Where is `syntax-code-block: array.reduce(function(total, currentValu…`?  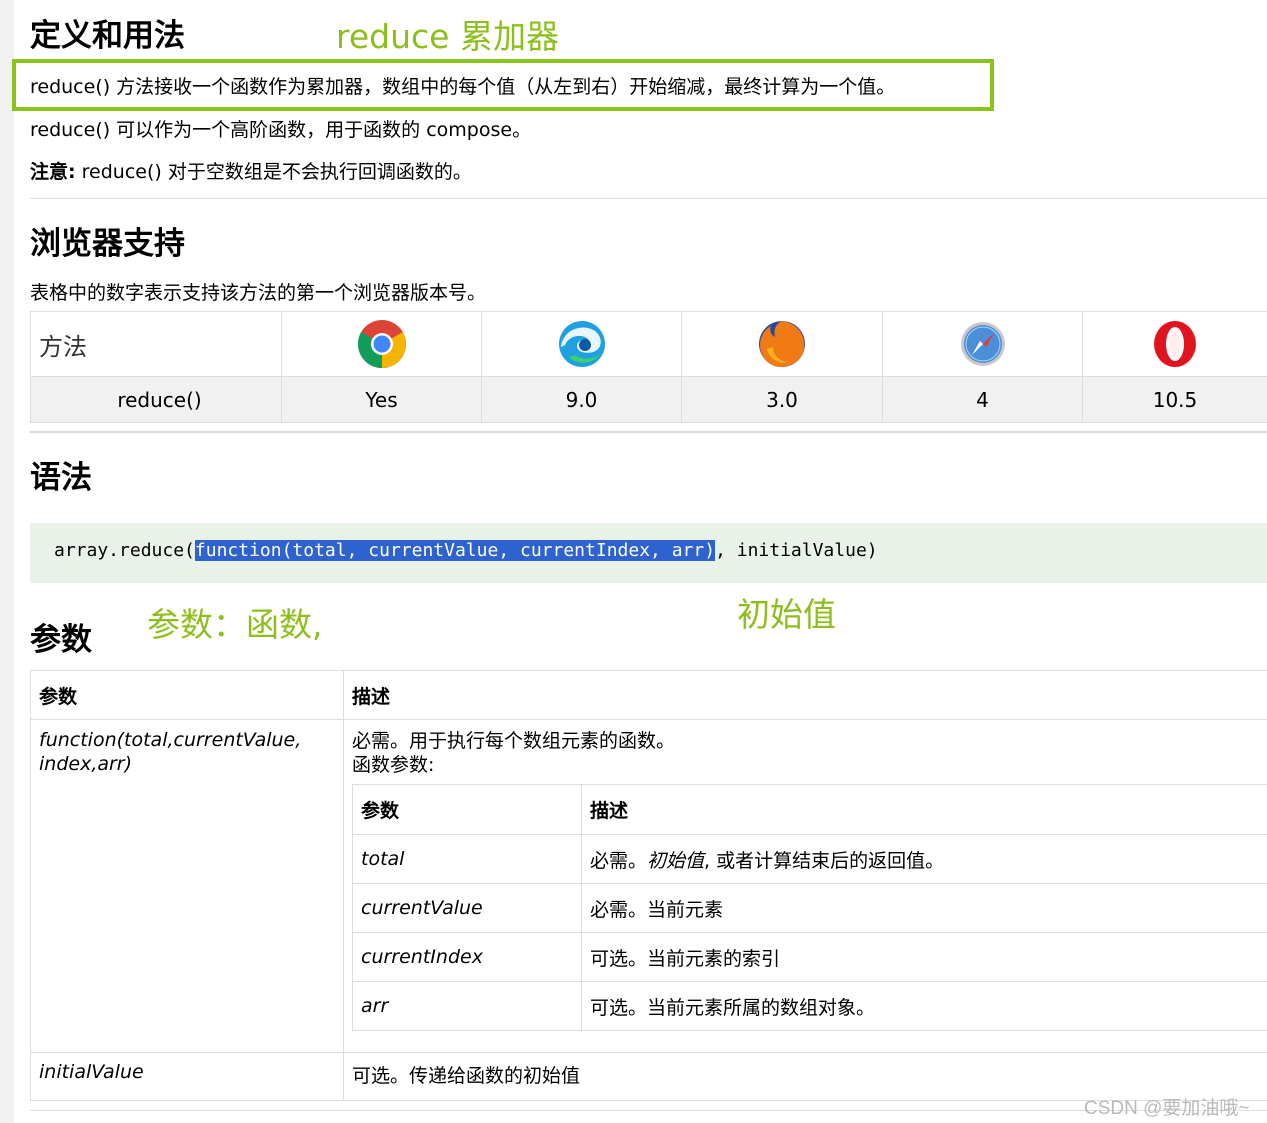 syntax-code-block: array.reduce(function(total, currentValu… is located at coordinates (648, 553).